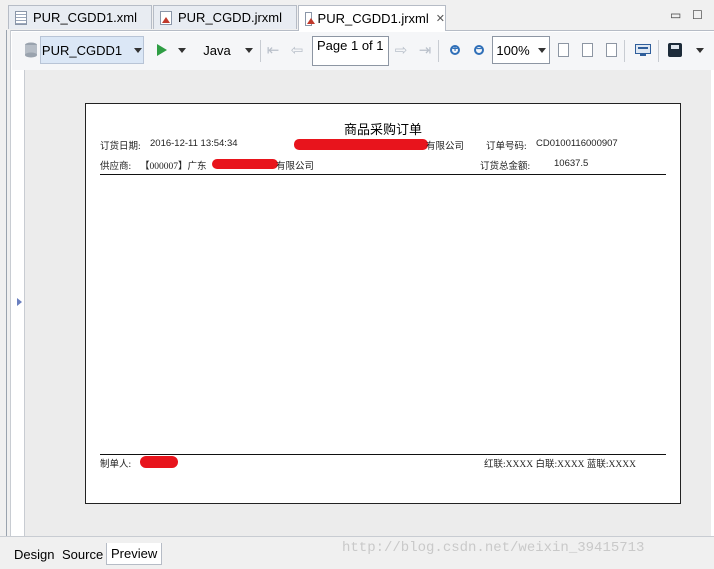 The width and height of the screenshot is (714, 569). What do you see at coordinates (560, 465) in the screenshot?
I see `copies-text: 红联:XXXX 白联:XXXX 蓝联:XXXX` at bounding box center [560, 465].